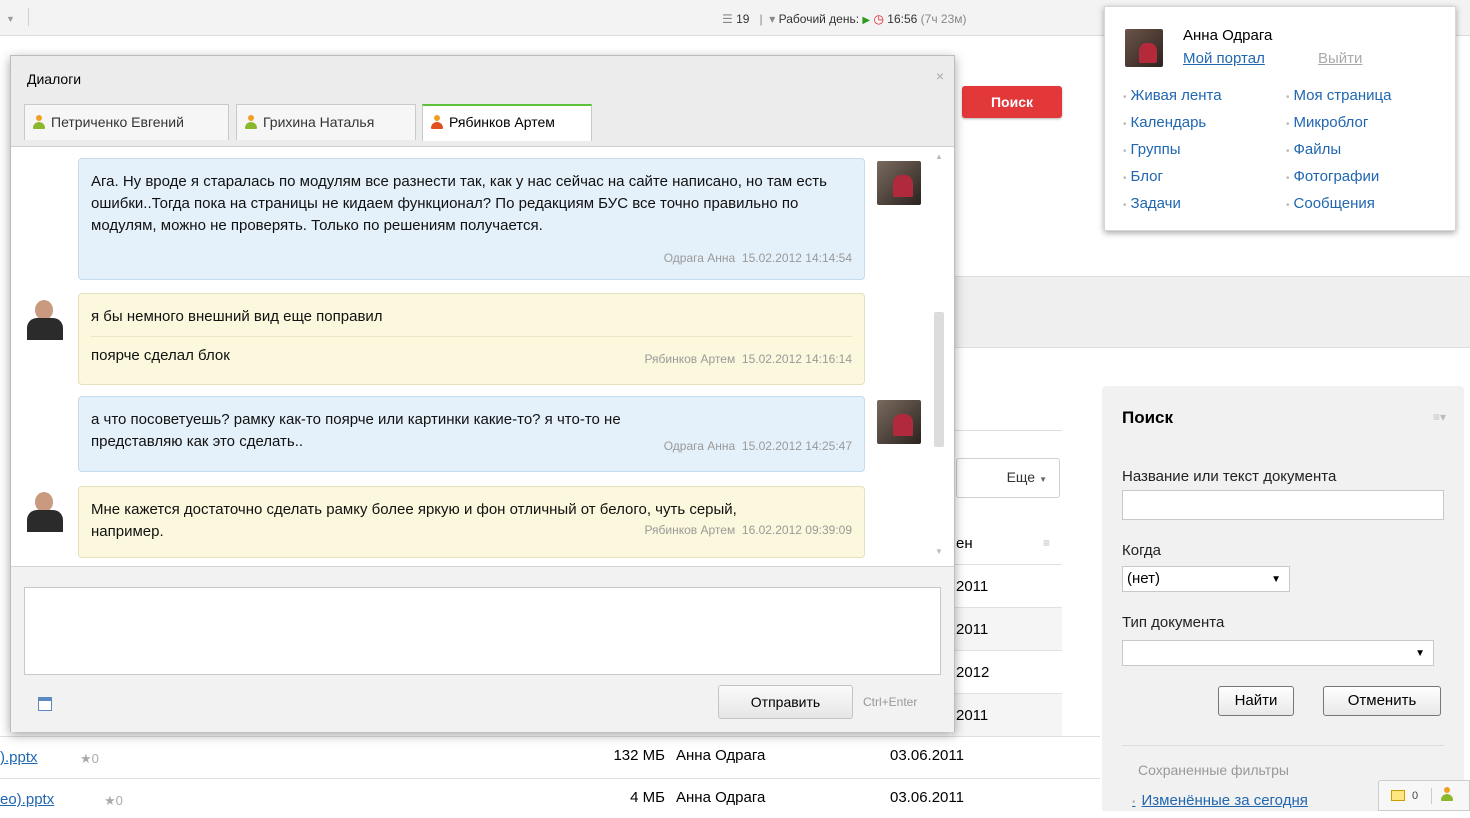  What do you see at coordinates (866, 20) in the screenshot?
I see `play-icon: ▶` at bounding box center [866, 20].